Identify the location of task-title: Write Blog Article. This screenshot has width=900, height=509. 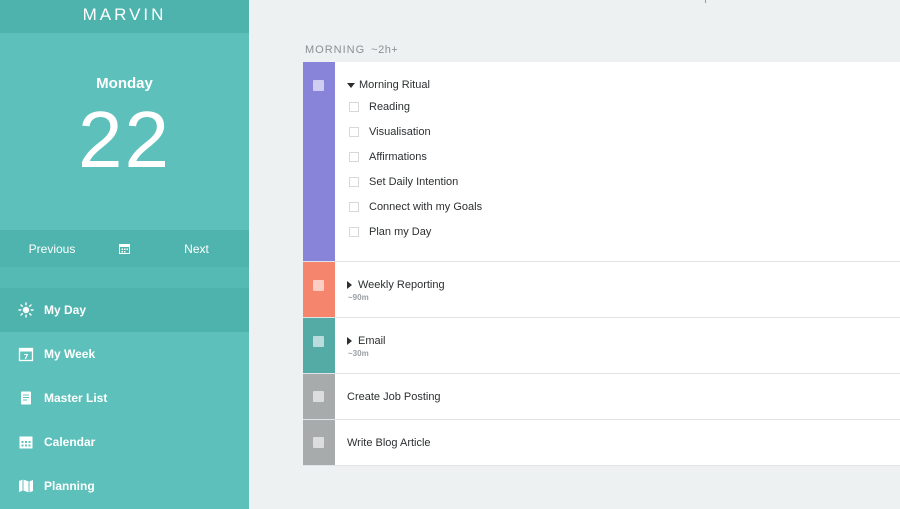
(389, 443).